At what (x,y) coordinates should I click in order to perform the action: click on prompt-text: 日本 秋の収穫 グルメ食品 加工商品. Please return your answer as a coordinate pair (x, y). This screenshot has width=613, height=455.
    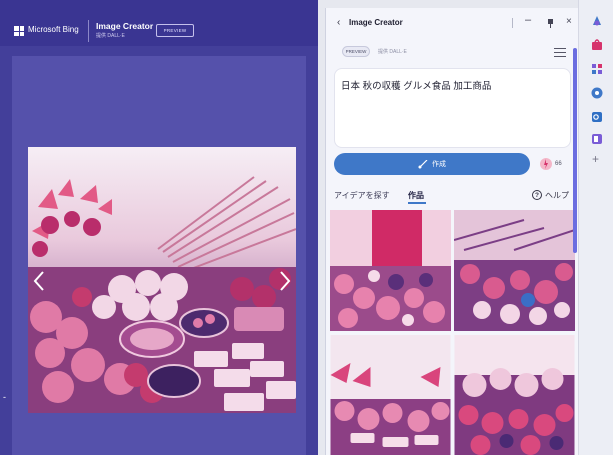
    Looking at the image, I should click on (416, 85).